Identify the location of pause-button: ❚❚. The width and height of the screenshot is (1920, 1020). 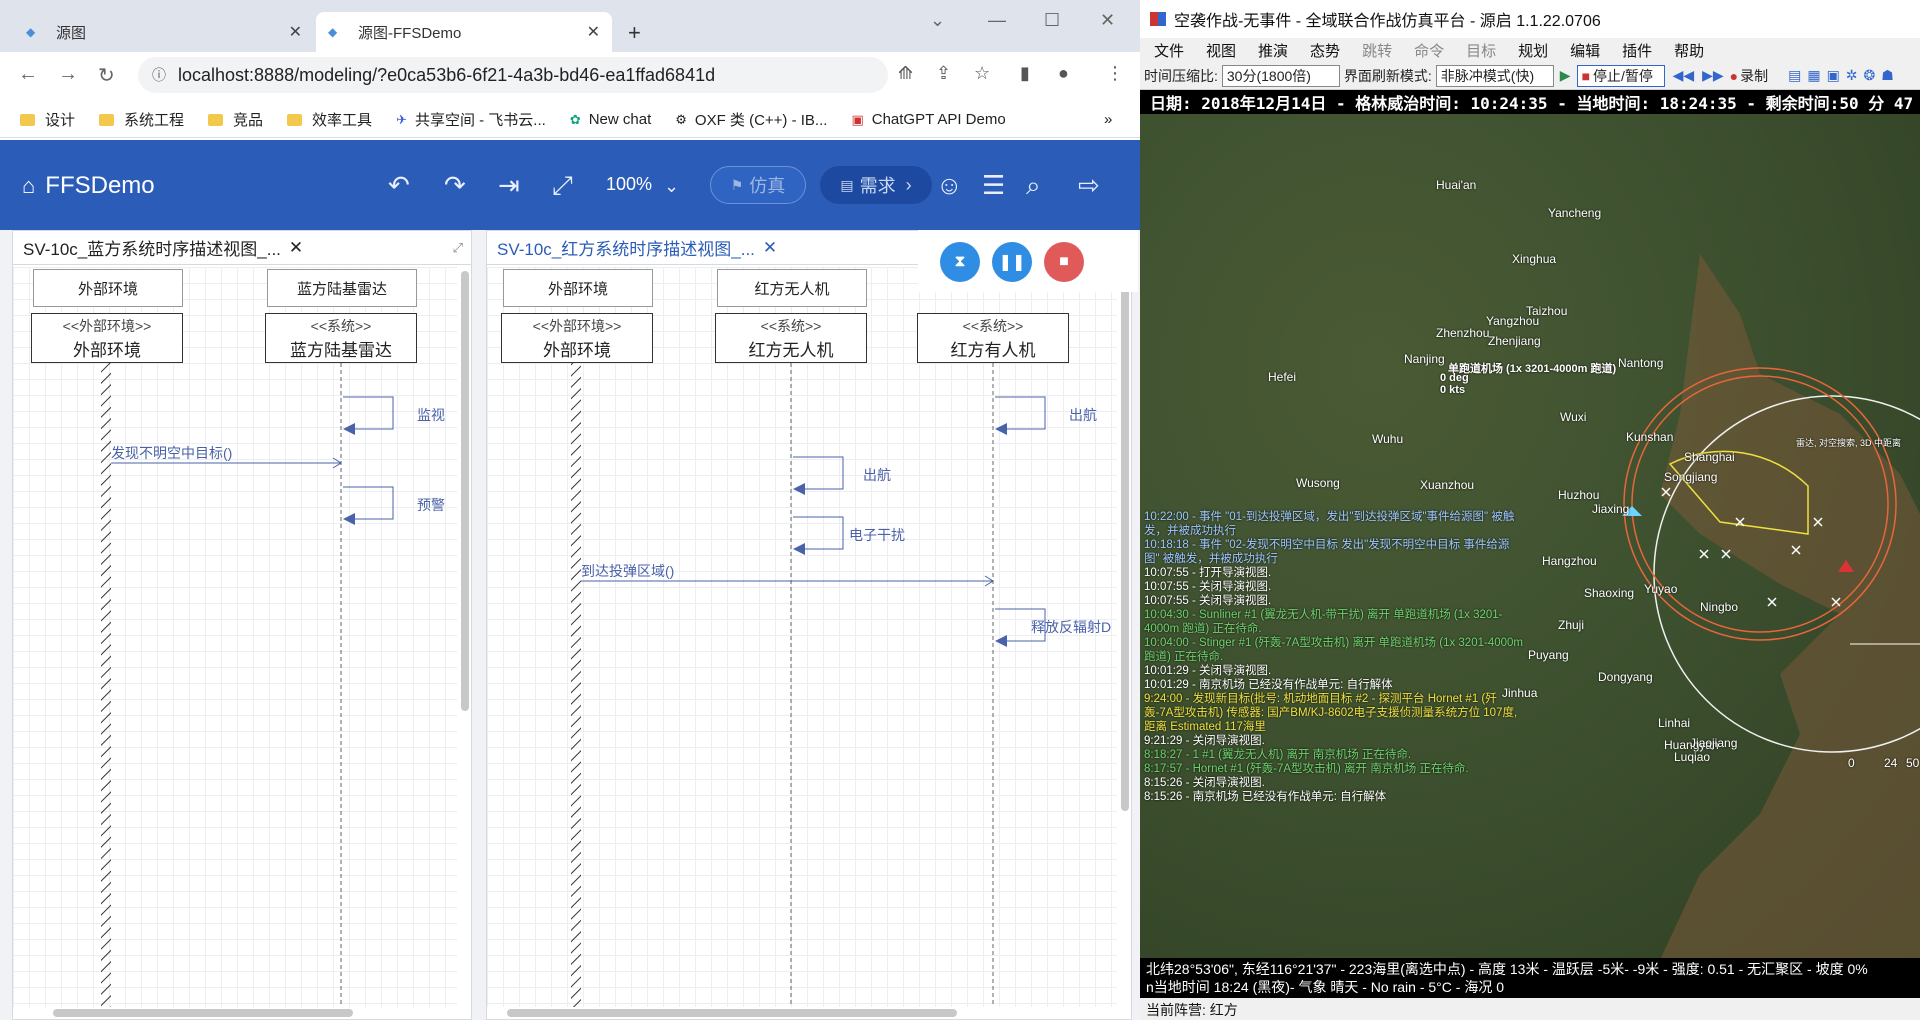
(1012, 262).